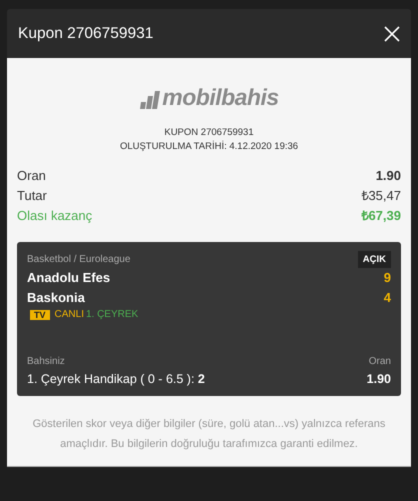  I want to click on summary-label: Olası kazanç, so click(54, 216).